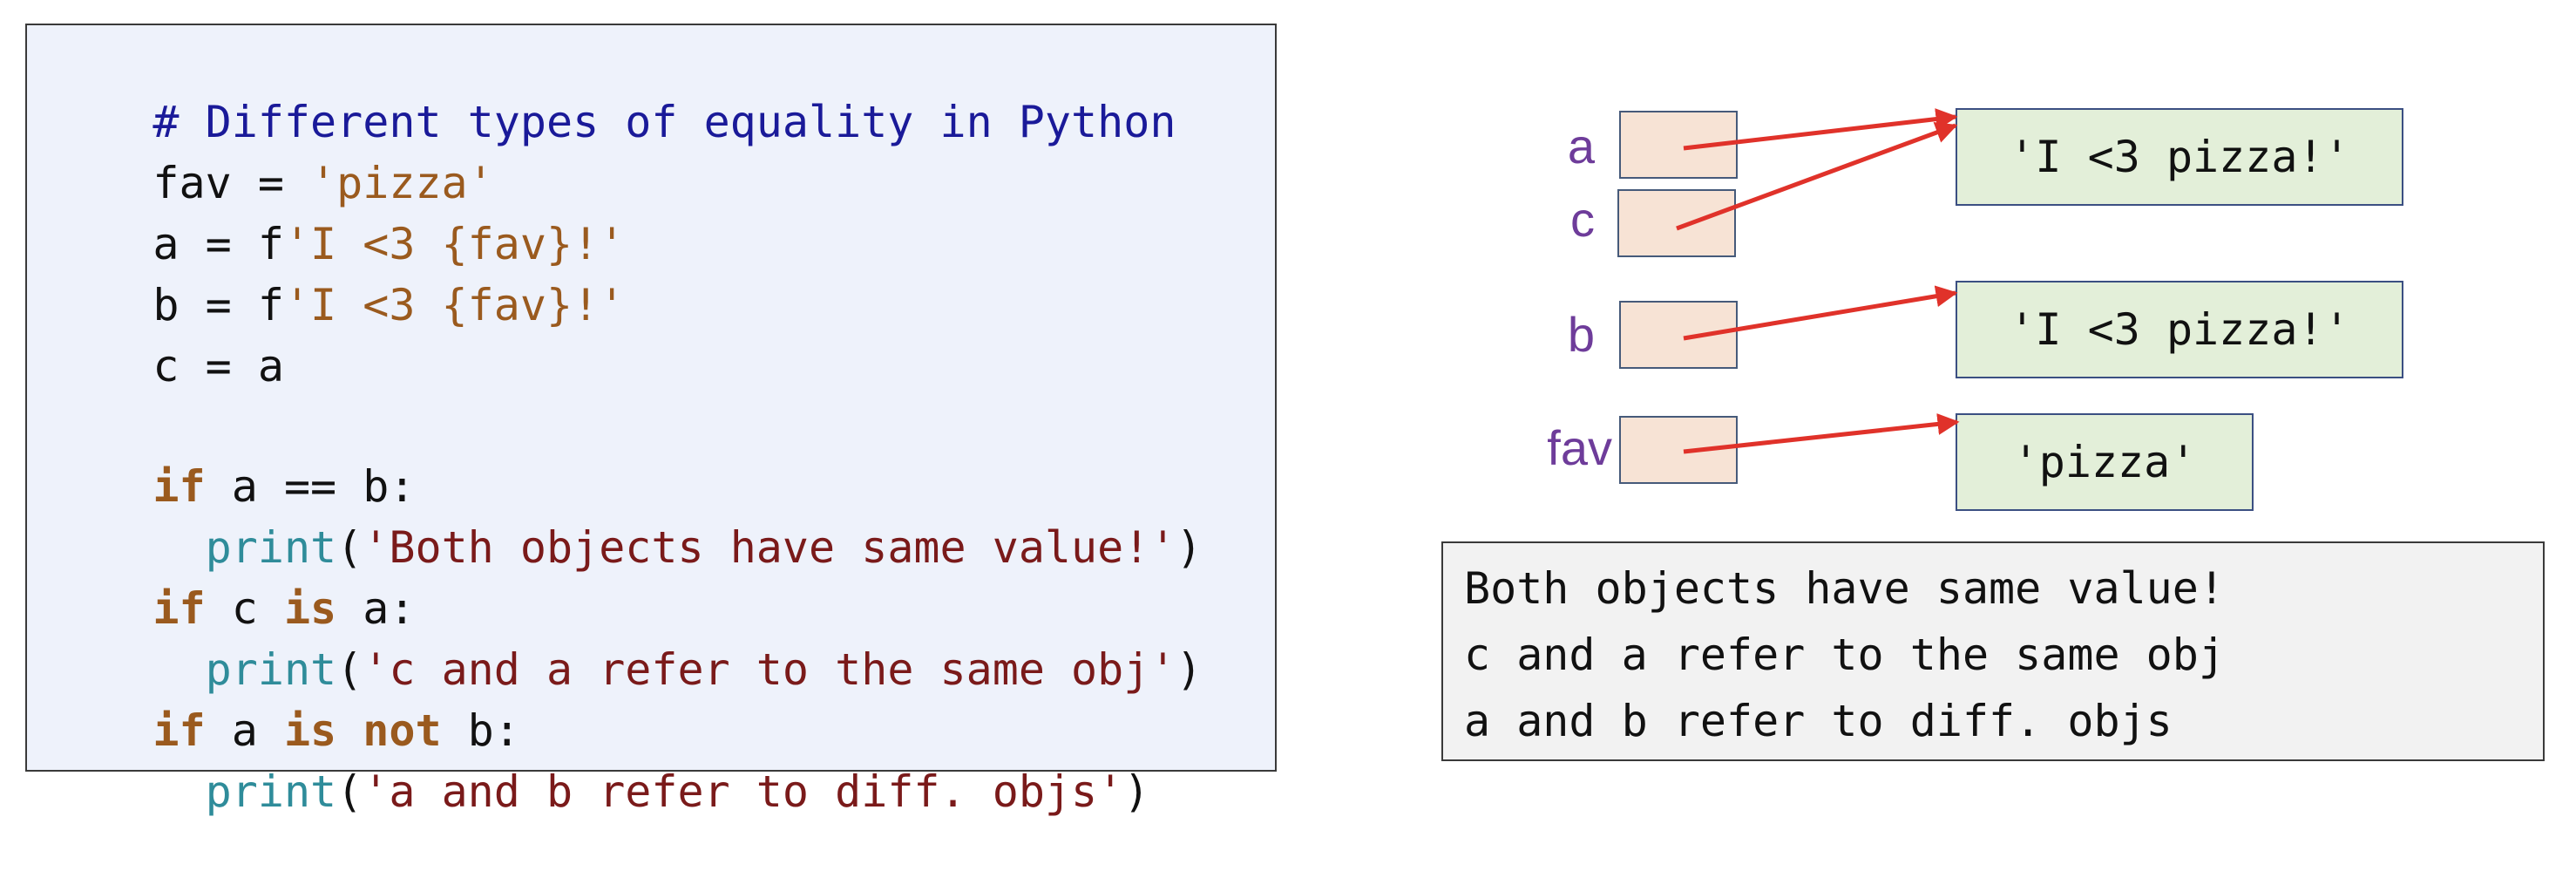 The height and width of the screenshot is (878, 2576). Describe the element at coordinates (219, 366) in the screenshot. I see `code-text: c = a` at that location.